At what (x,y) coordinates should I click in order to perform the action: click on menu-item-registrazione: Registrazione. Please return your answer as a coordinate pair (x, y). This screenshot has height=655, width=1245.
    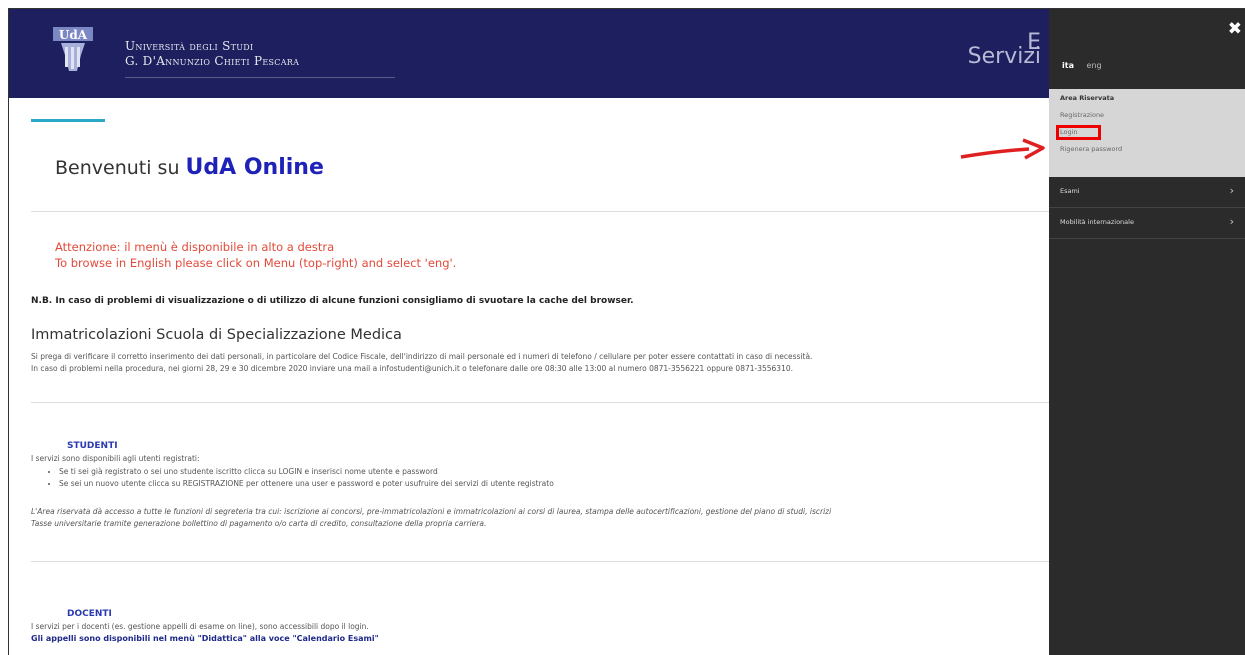
    Looking at the image, I should click on (1082, 115).